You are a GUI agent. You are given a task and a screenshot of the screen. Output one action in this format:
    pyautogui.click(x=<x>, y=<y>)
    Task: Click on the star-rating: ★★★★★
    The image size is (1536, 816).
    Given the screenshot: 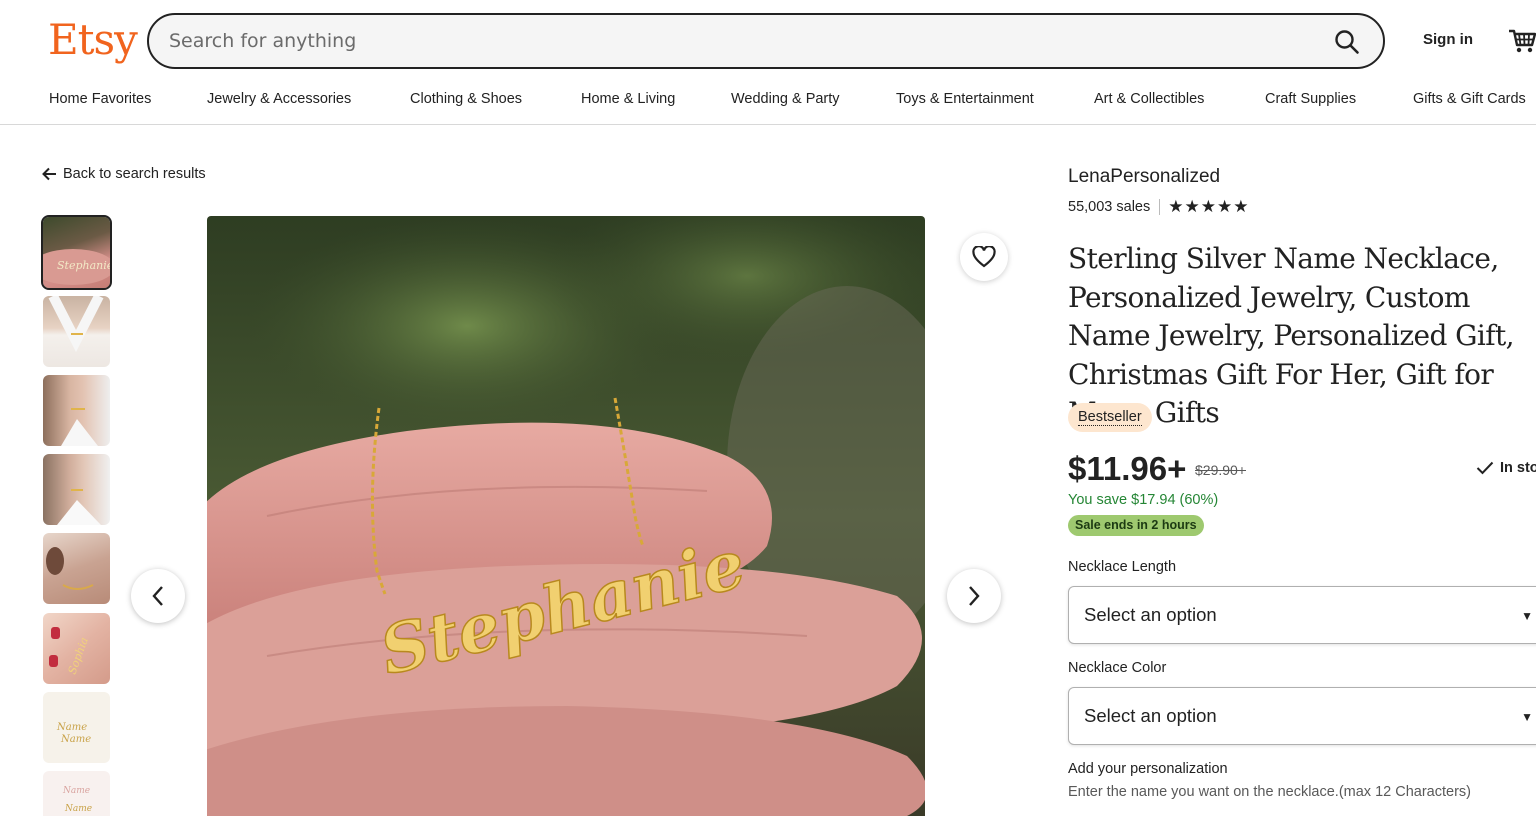 What is the action you would take?
    pyautogui.click(x=1208, y=207)
    